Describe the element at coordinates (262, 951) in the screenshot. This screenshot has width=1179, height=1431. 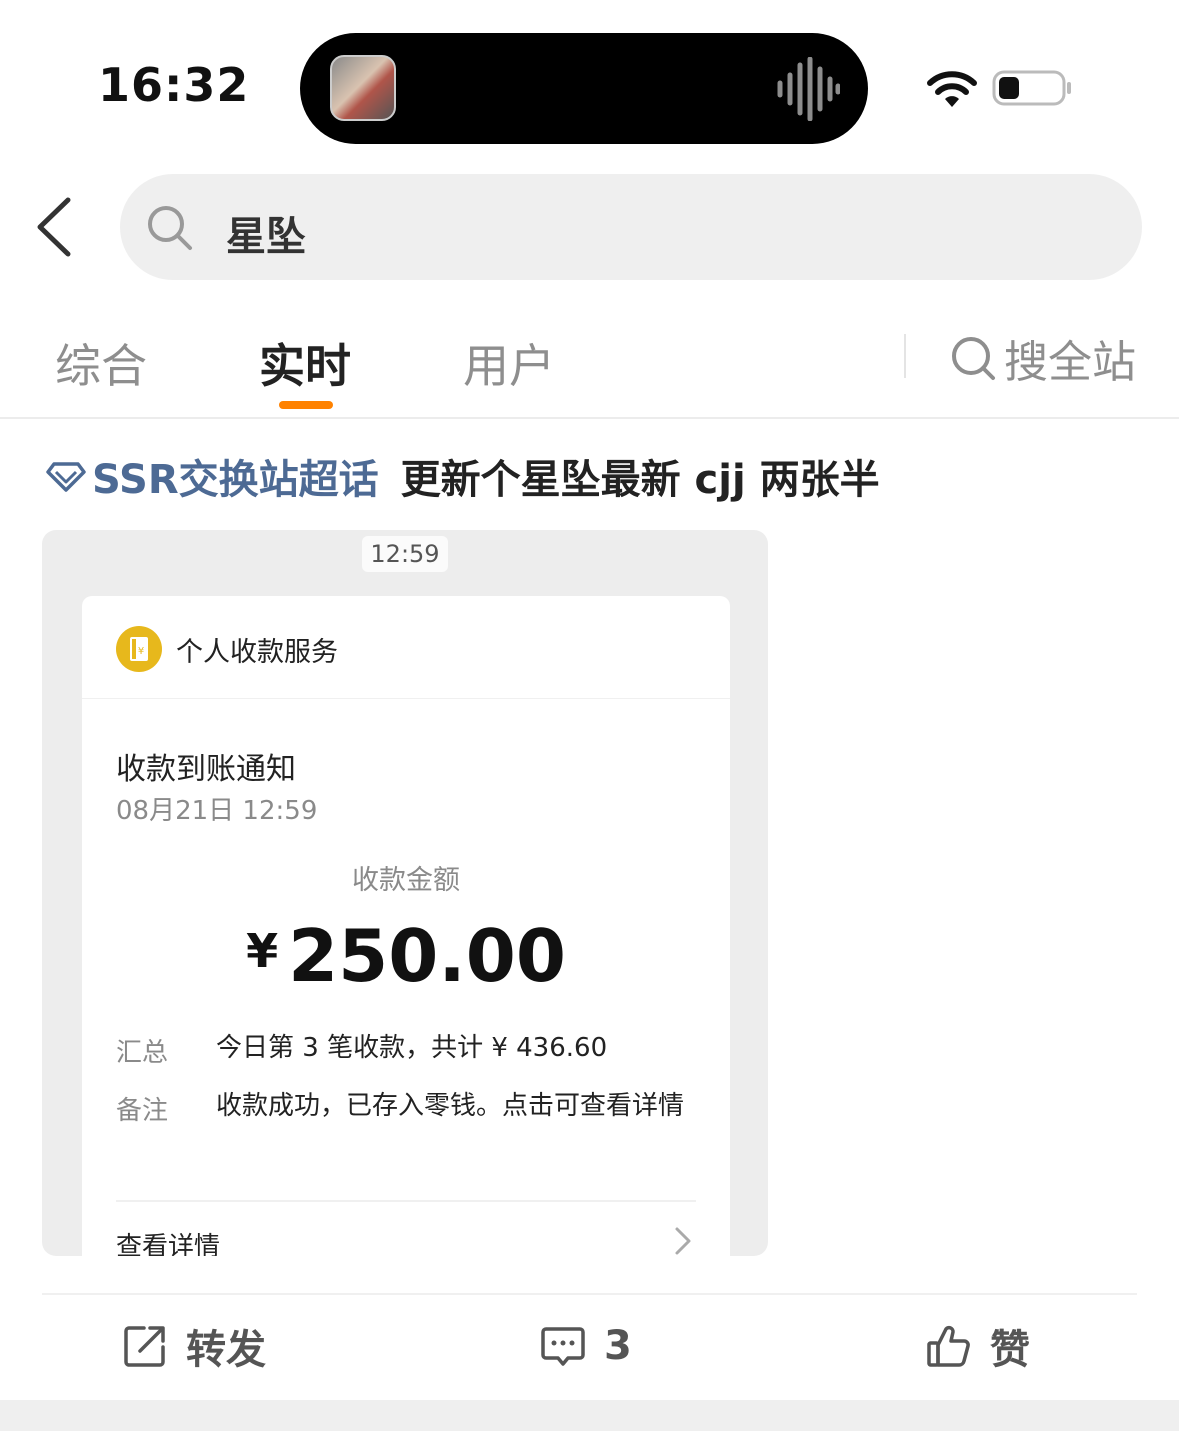
I see `currency-symbol: ¥` at that location.